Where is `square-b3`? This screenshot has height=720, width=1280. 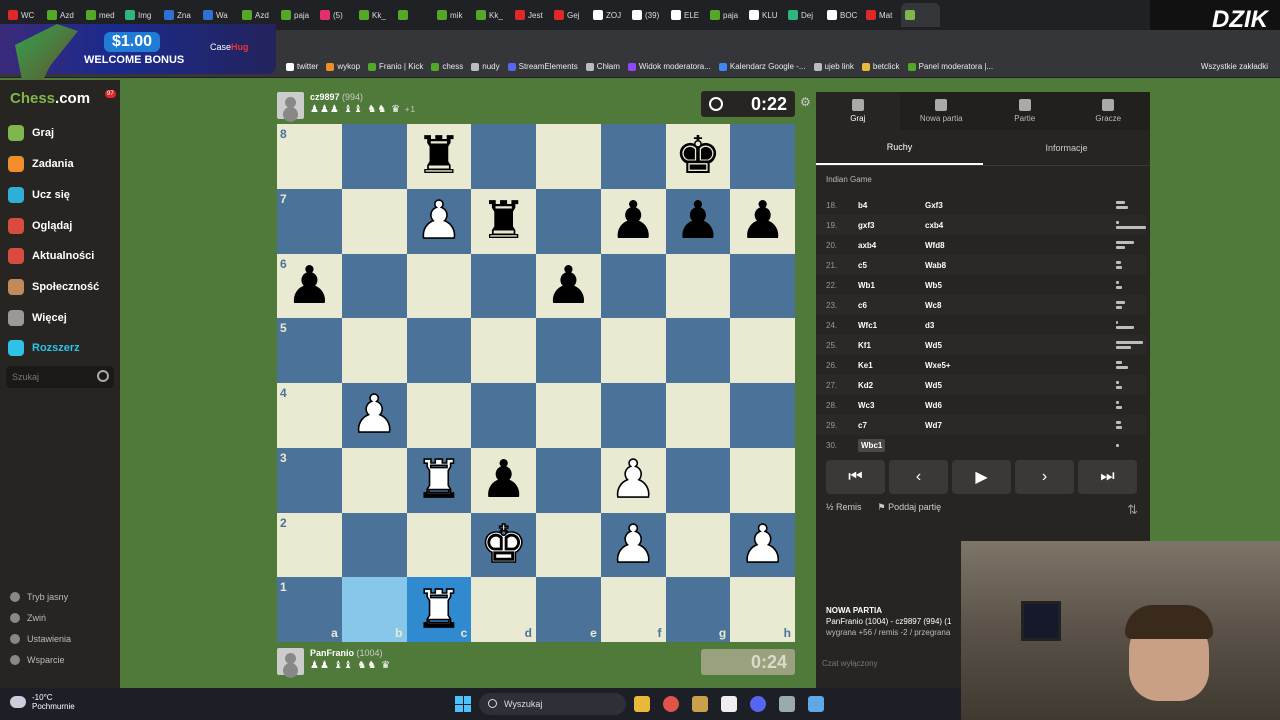
square-b3 is located at coordinates (374, 480).